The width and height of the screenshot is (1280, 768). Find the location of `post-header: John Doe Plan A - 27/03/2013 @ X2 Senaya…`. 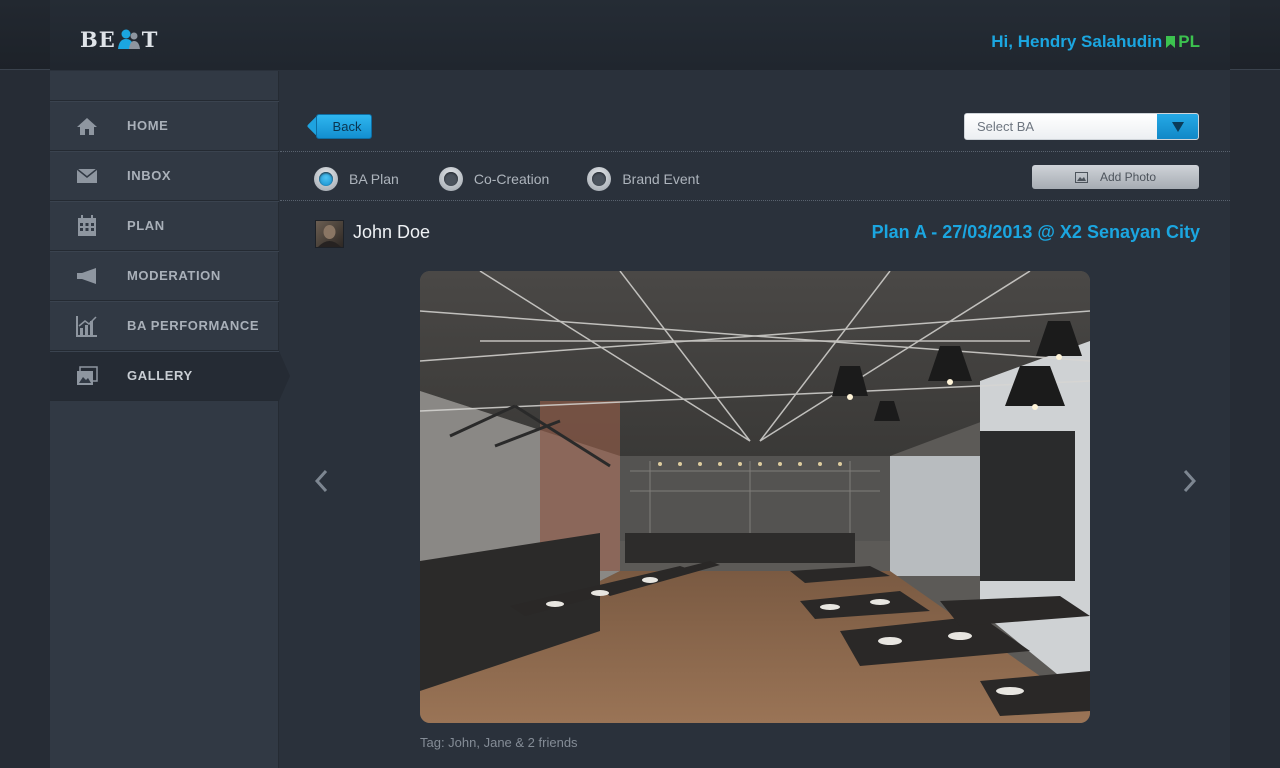

post-header: John Doe Plan A - 27/03/2013 @ X2 Senaya… is located at coordinates (757, 234).